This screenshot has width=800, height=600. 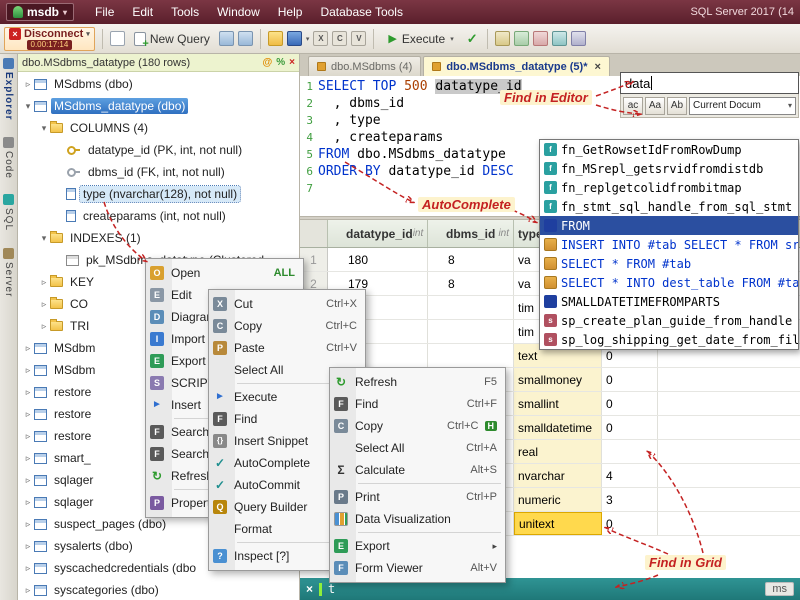 I want to click on tree-item: ▾ INDEXES (1), so click(x=158, y=238).